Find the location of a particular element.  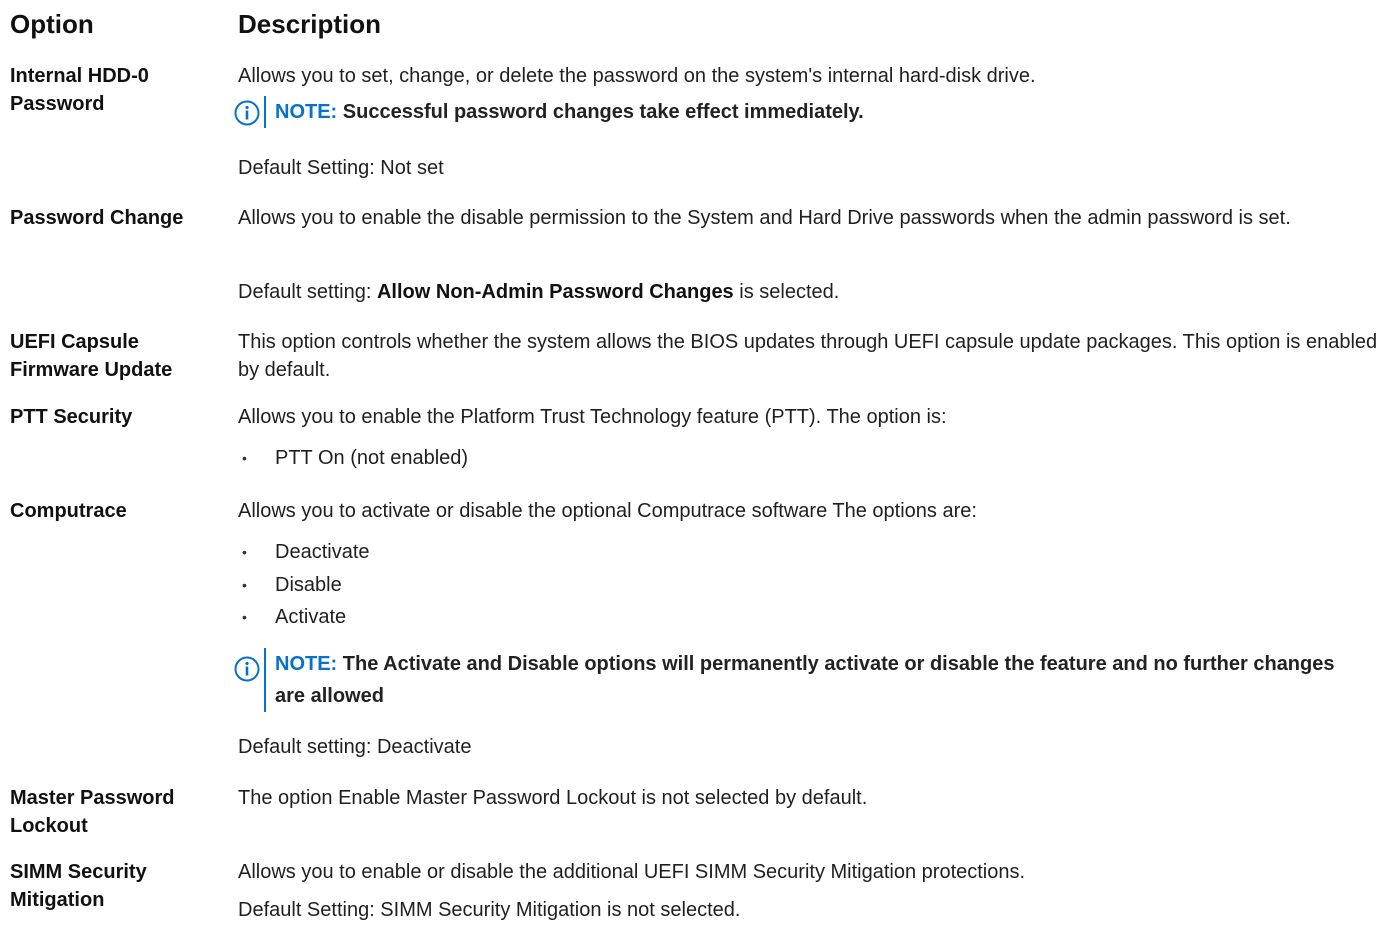

computrace-options-list: • Deactivate • Disable • Activate is located at coordinates (304, 585).